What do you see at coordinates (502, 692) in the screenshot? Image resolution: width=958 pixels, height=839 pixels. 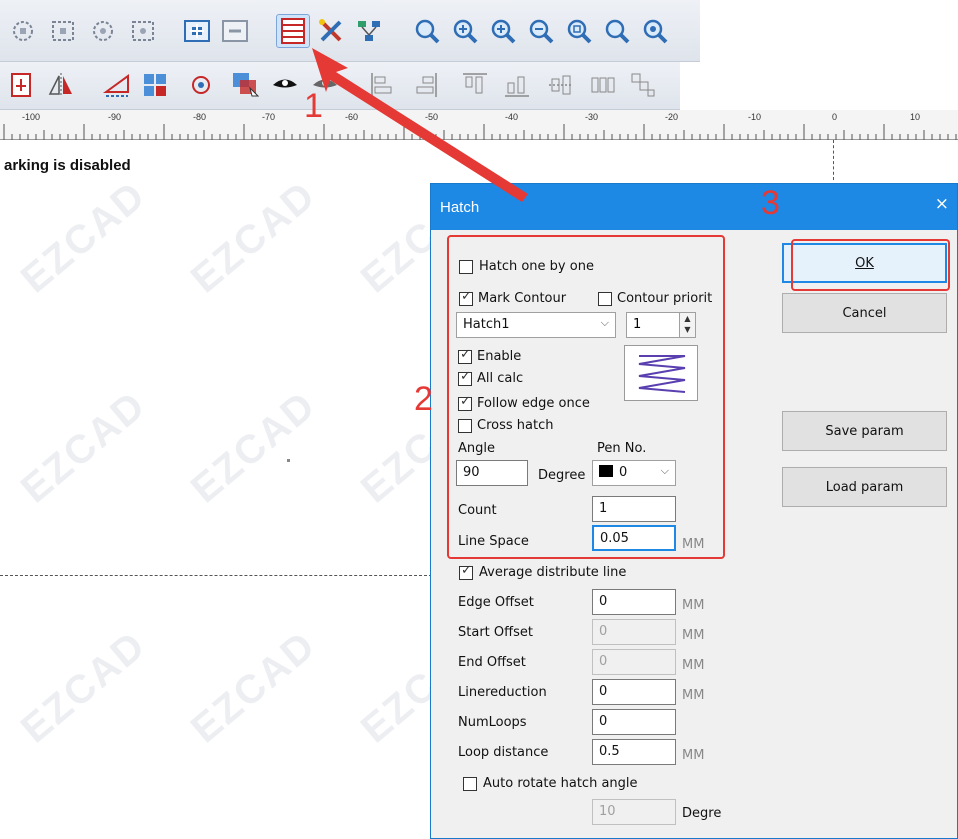 I see `linereduction-label: Linereduction` at bounding box center [502, 692].